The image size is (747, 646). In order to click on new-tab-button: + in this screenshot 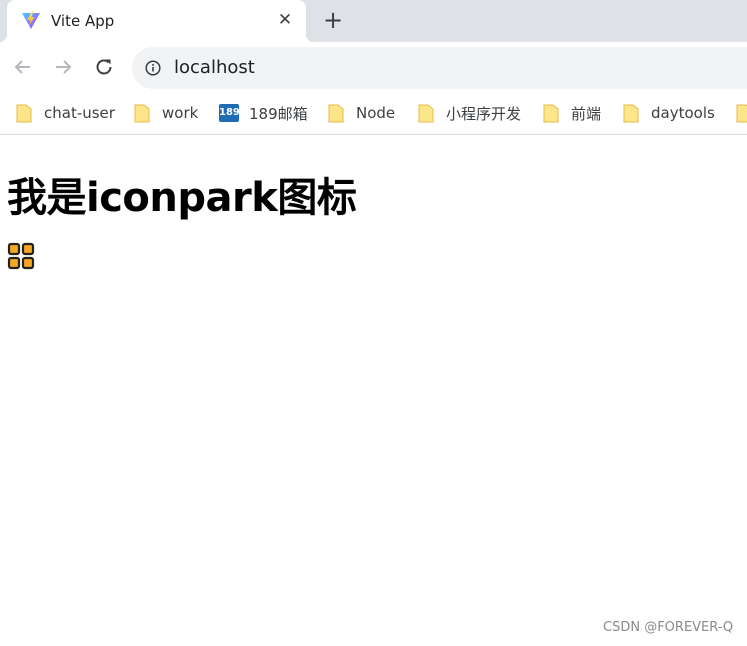, I will do `click(333, 20)`.